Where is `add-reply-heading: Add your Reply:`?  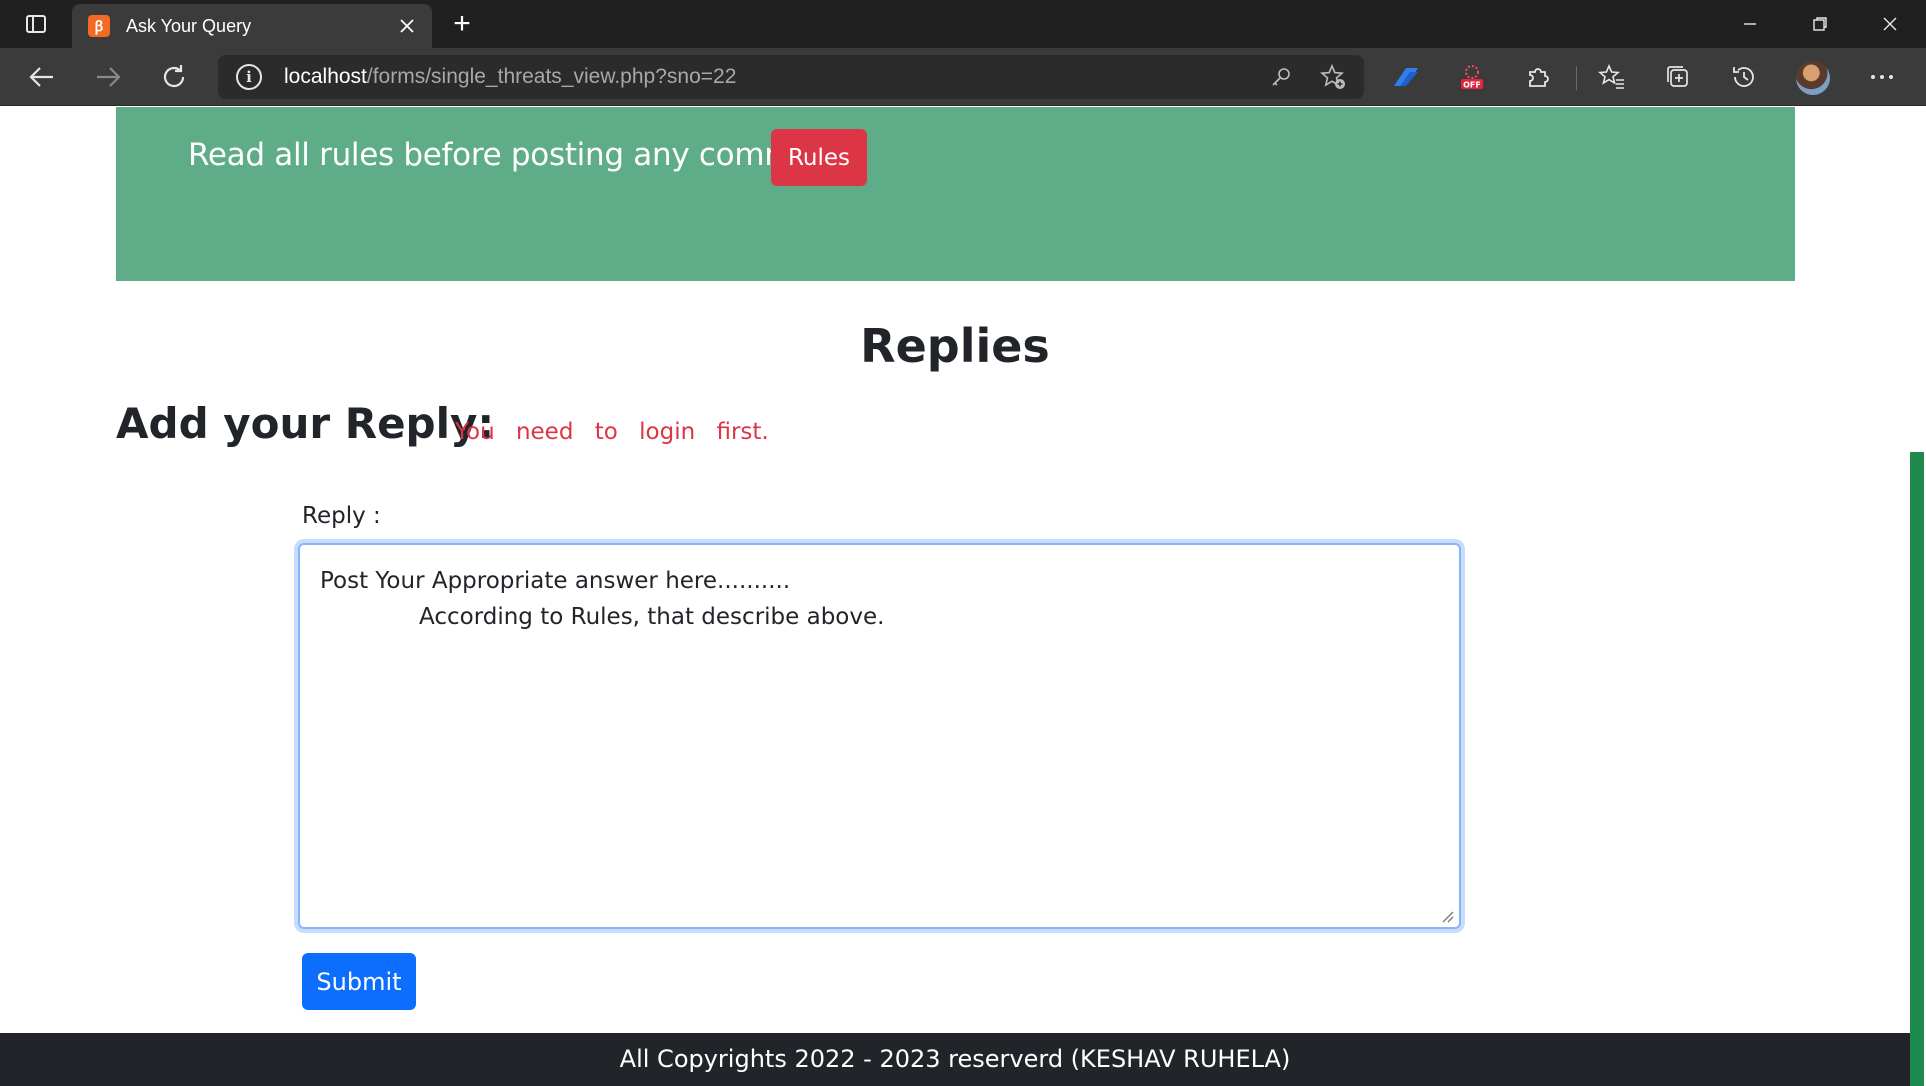
add-reply-heading: Add your Reply: is located at coordinates (305, 423).